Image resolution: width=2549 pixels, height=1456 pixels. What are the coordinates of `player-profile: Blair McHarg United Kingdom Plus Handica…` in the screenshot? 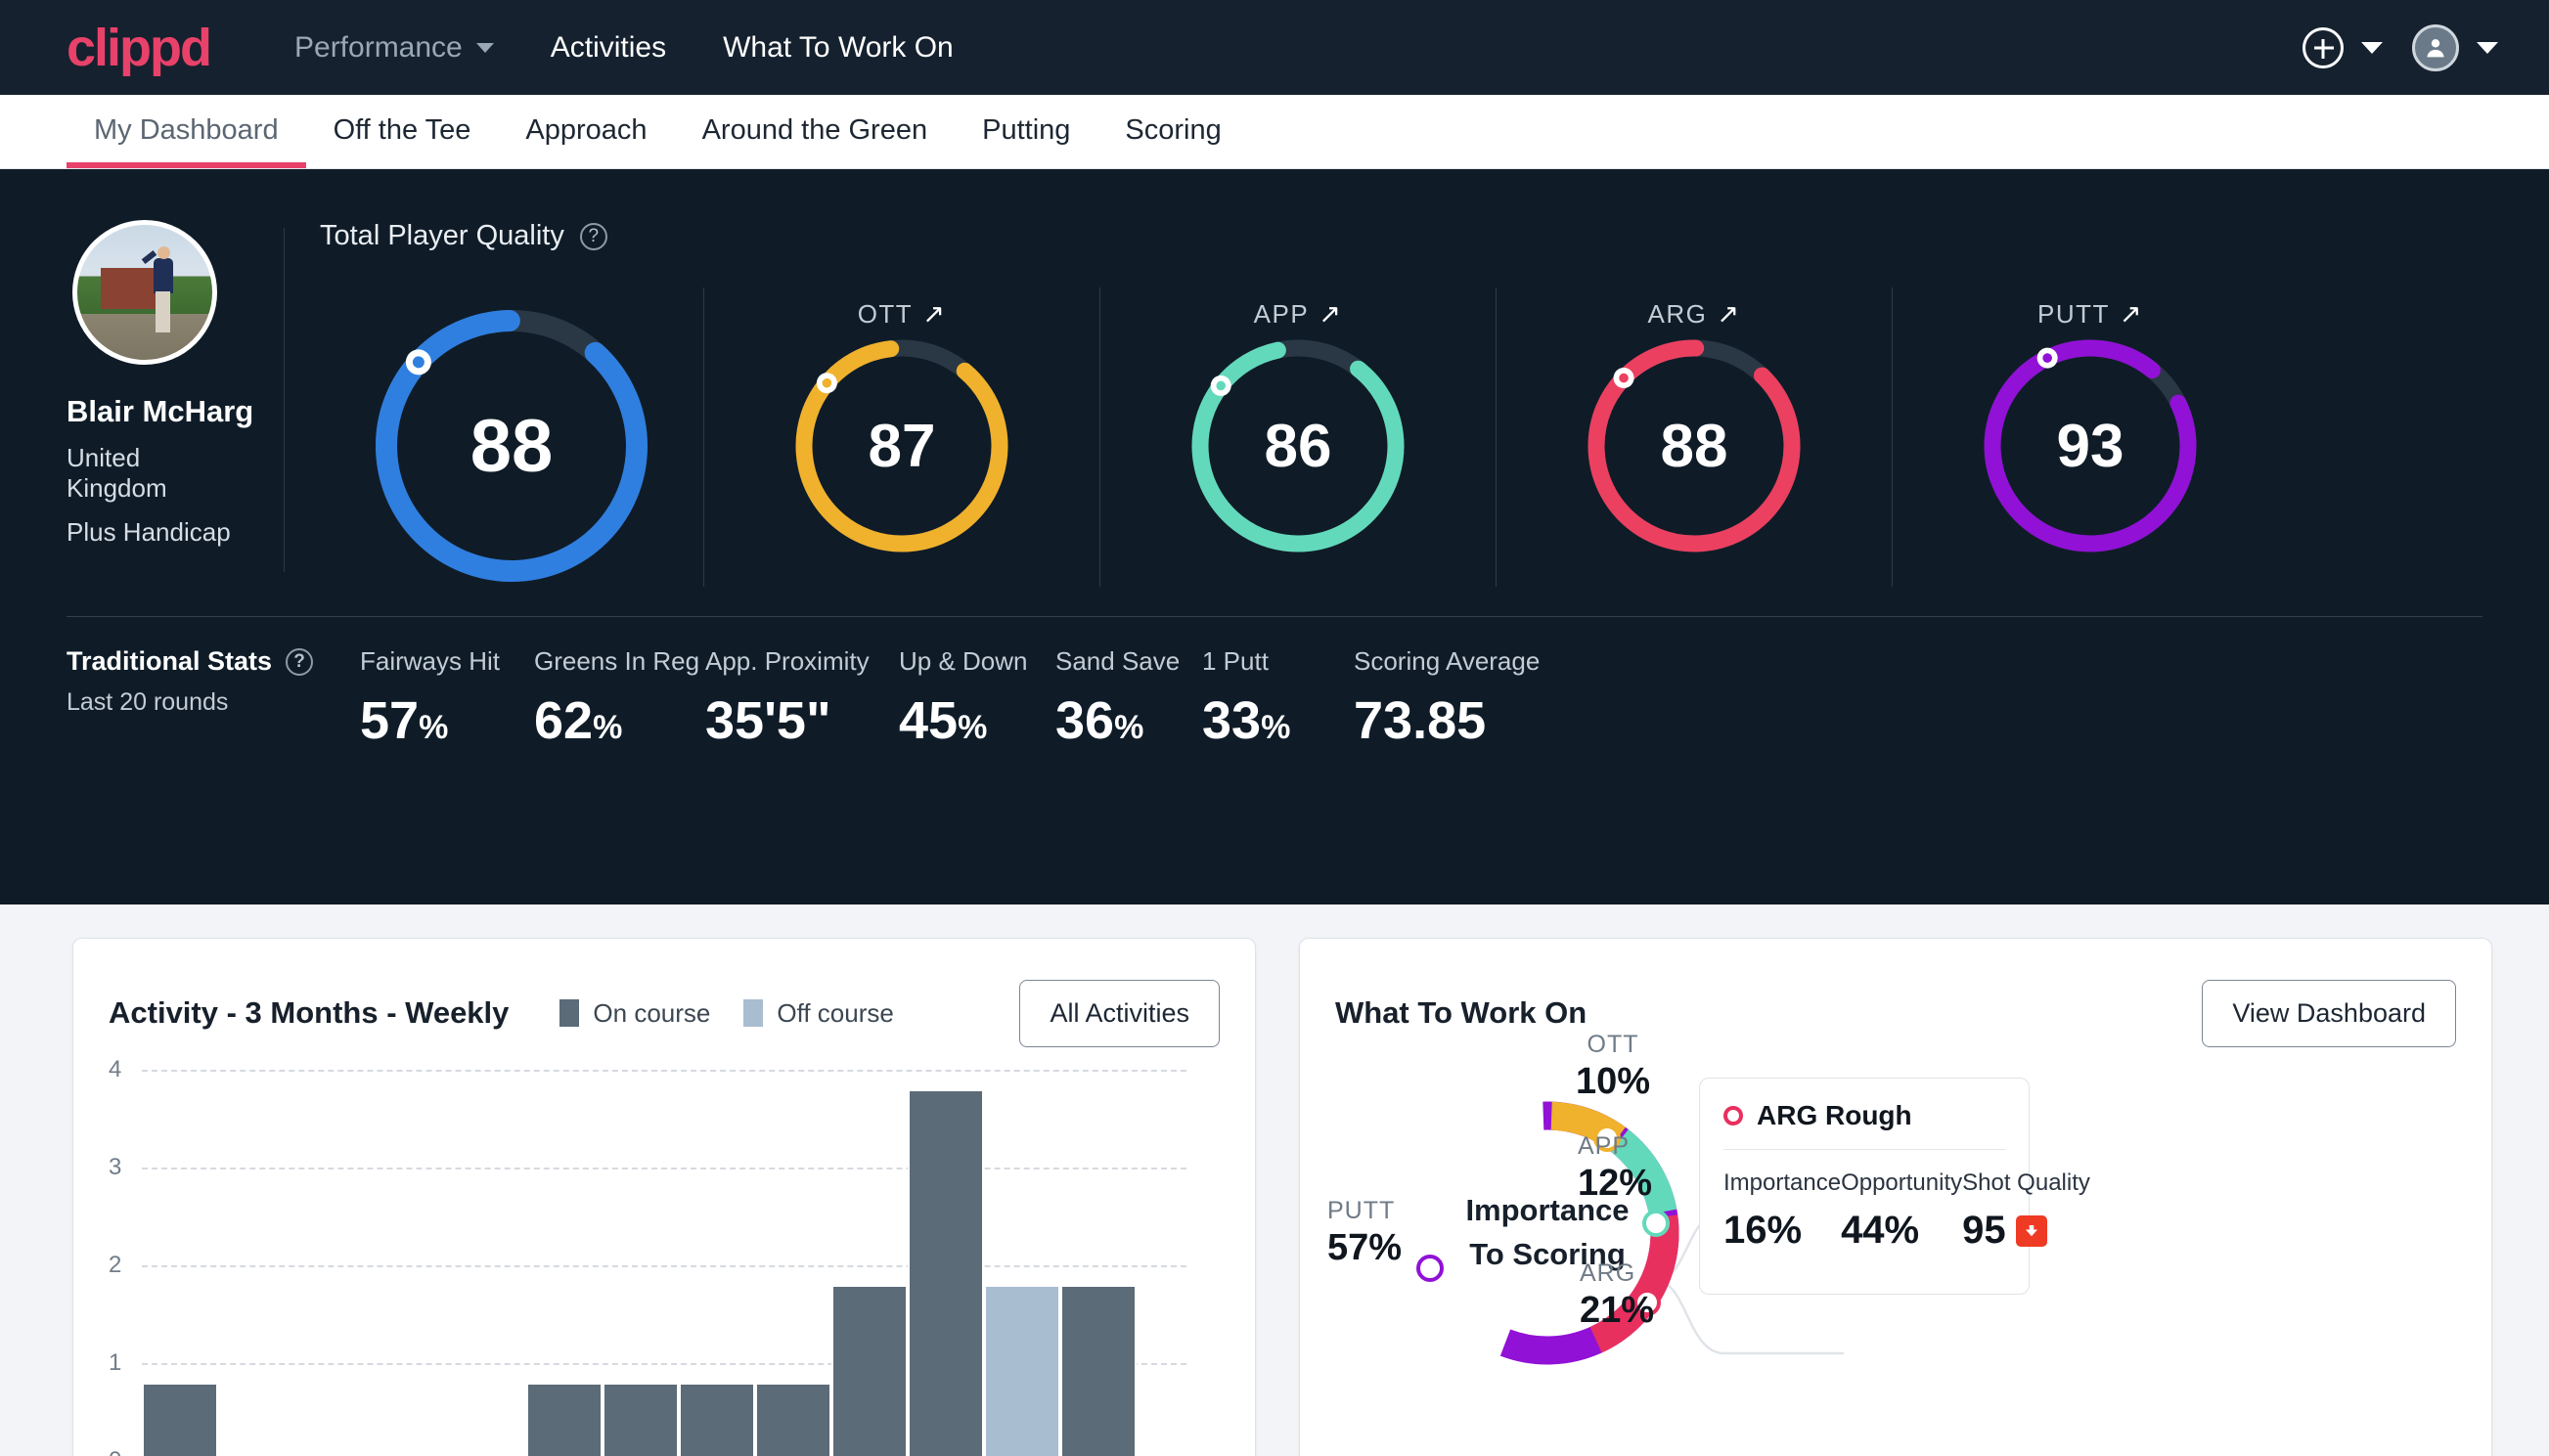 It's located at (165, 406).